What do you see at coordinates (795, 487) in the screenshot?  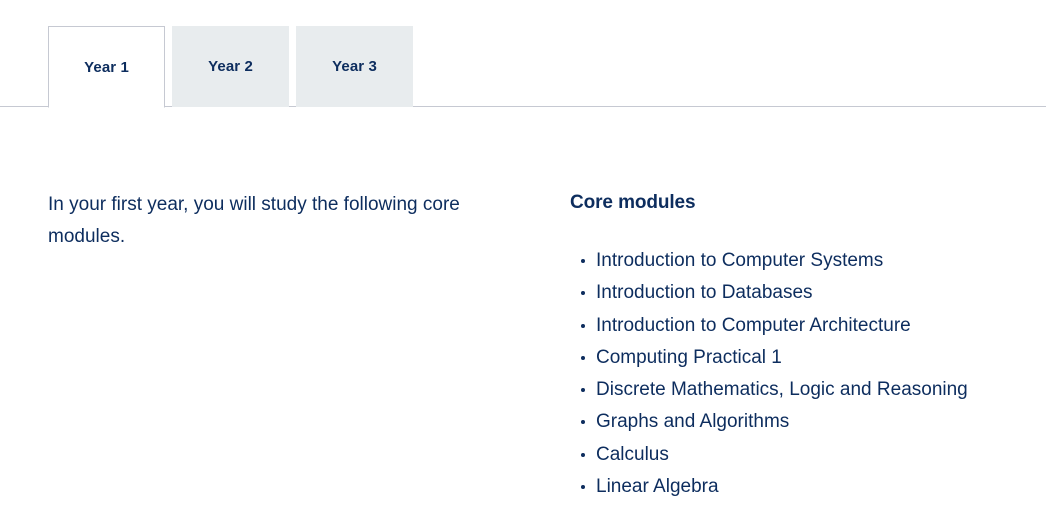 I see `list-item: Linear Algebra` at bounding box center [795, 487].